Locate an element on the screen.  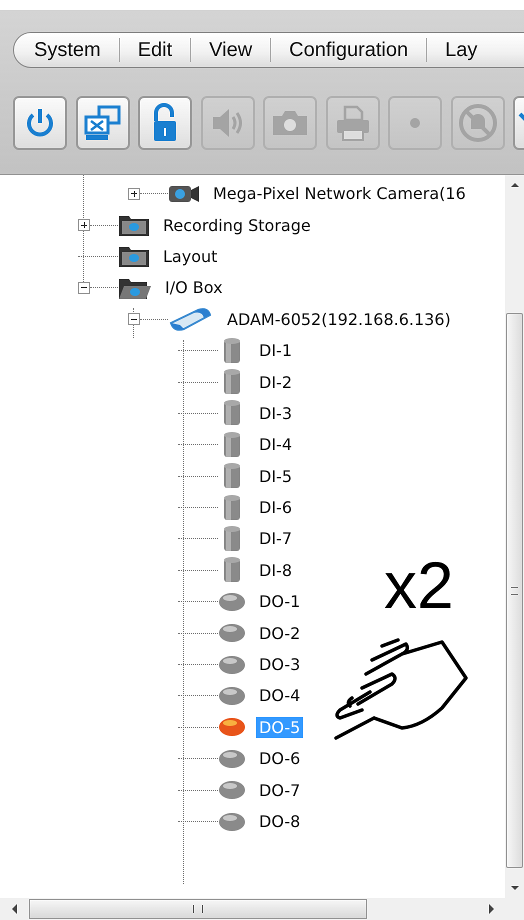
tree-item: Recording Storage is located at coordinates (237, 225).